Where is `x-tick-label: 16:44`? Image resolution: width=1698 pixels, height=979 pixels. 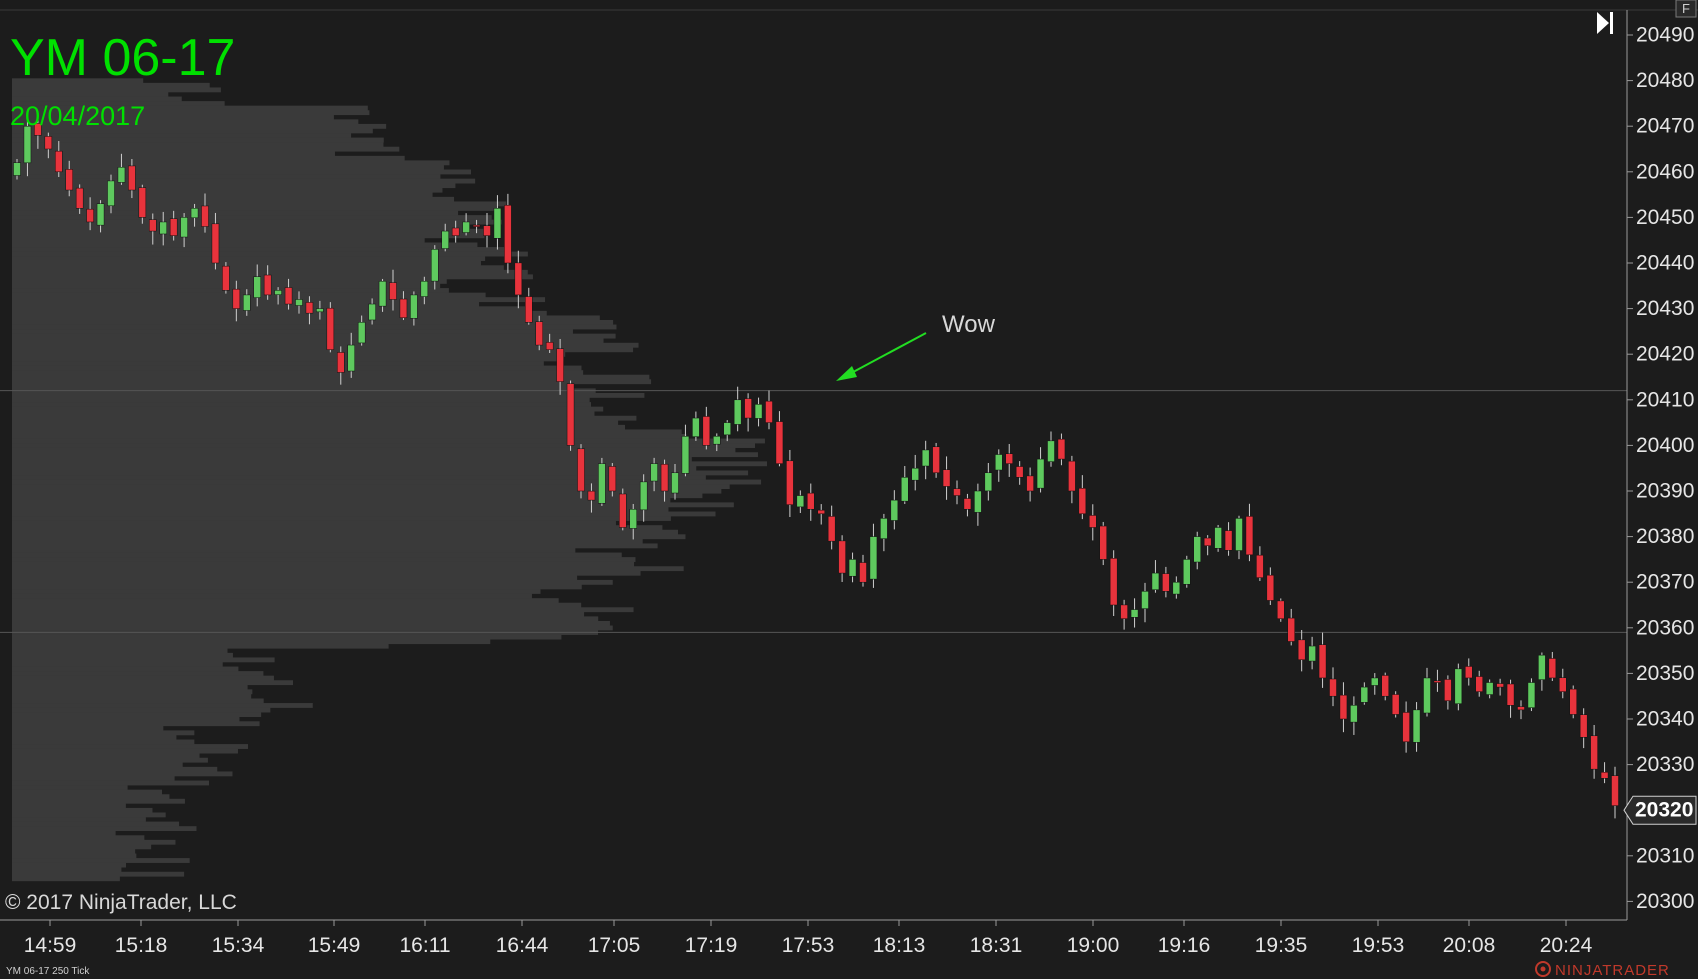
x-tick-label: 16:44 is located at coordinates (522, 945).